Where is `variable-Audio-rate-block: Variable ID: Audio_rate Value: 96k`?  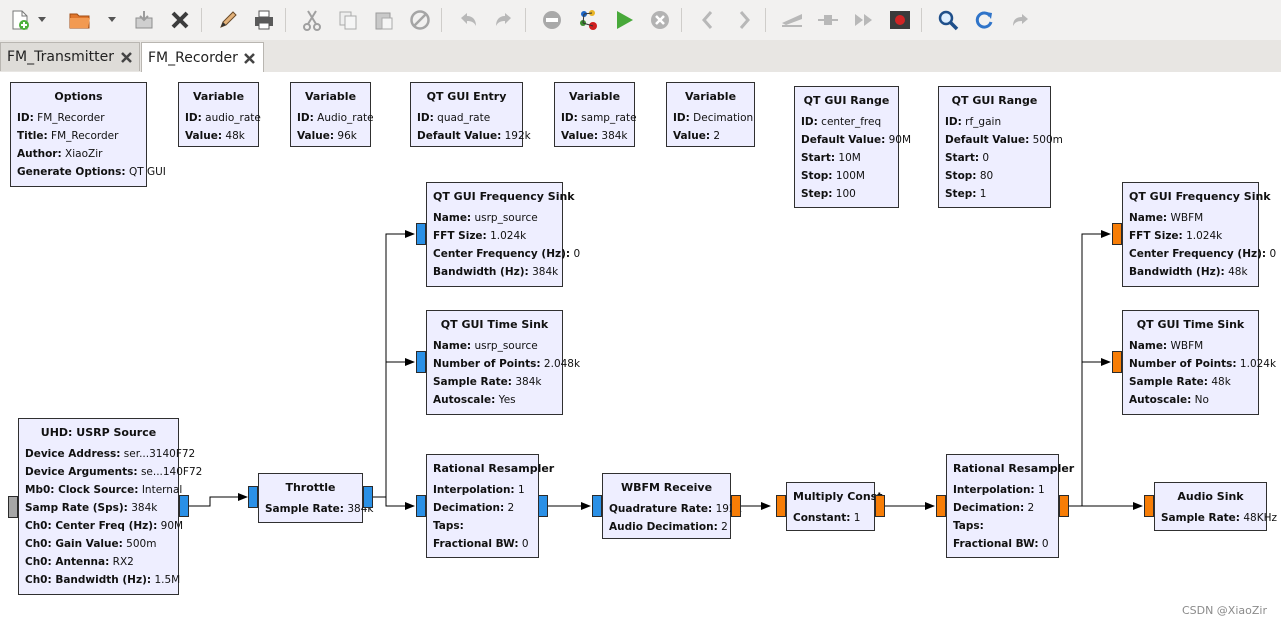 variable-Audio-rate-block: Variable ID: Audio_rate Value: 96k is located at coordinates (332, 114).